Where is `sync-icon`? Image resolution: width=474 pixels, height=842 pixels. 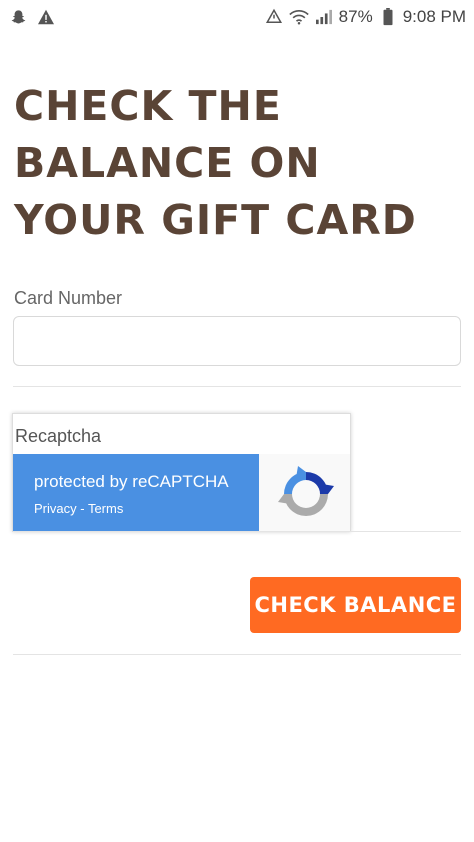 sync-icon is located at coordinates (274, 17).